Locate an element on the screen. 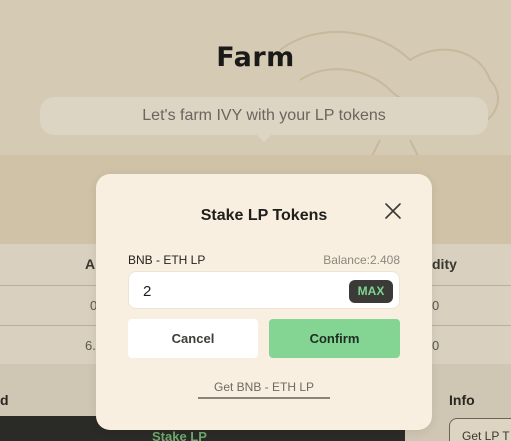 This screenshot has height=441, width=511. get-lp-button: Get LP T is located at coordinates (480, 429).